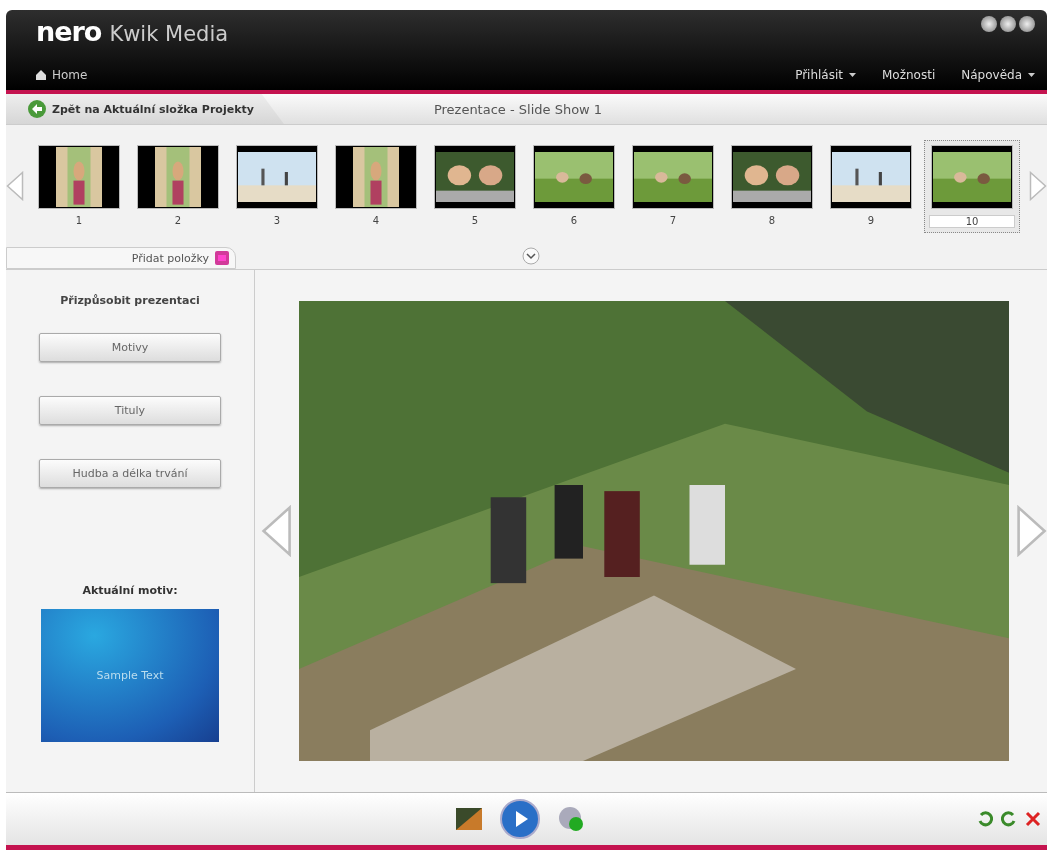  I want to click on back-button: Zpět na Aktuální složka Projekty, so click(145, 109).